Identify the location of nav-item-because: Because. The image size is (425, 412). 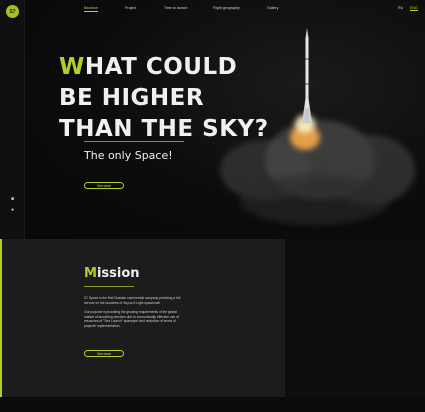
(91, 9).